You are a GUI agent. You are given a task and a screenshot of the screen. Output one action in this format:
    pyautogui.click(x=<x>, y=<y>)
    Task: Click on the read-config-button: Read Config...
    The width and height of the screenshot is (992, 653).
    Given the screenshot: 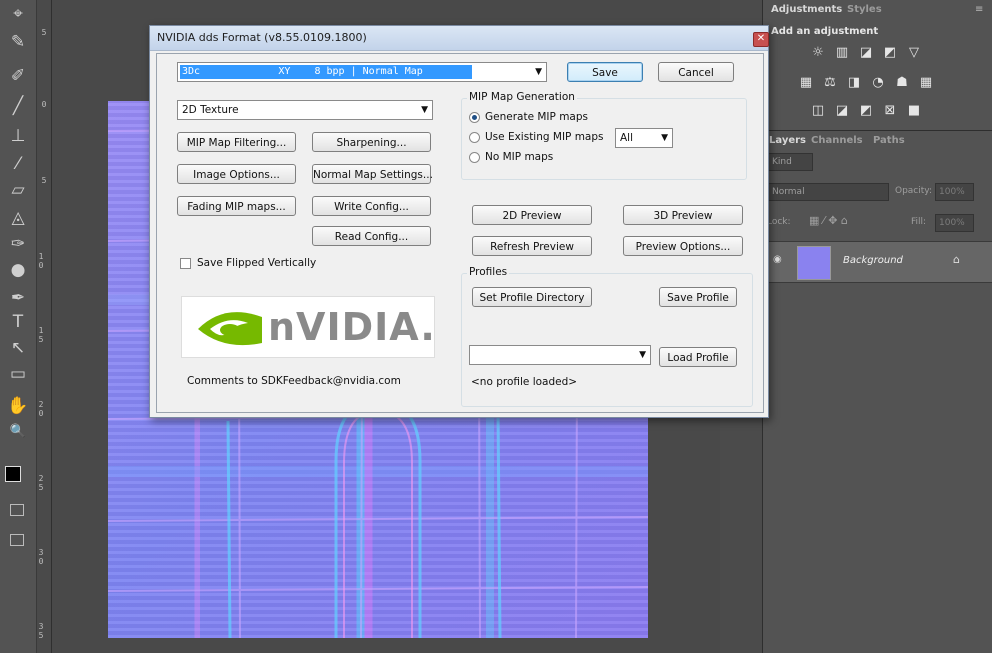 What is the action you would take?
    pyautogui.click(x=371, y=236)
    